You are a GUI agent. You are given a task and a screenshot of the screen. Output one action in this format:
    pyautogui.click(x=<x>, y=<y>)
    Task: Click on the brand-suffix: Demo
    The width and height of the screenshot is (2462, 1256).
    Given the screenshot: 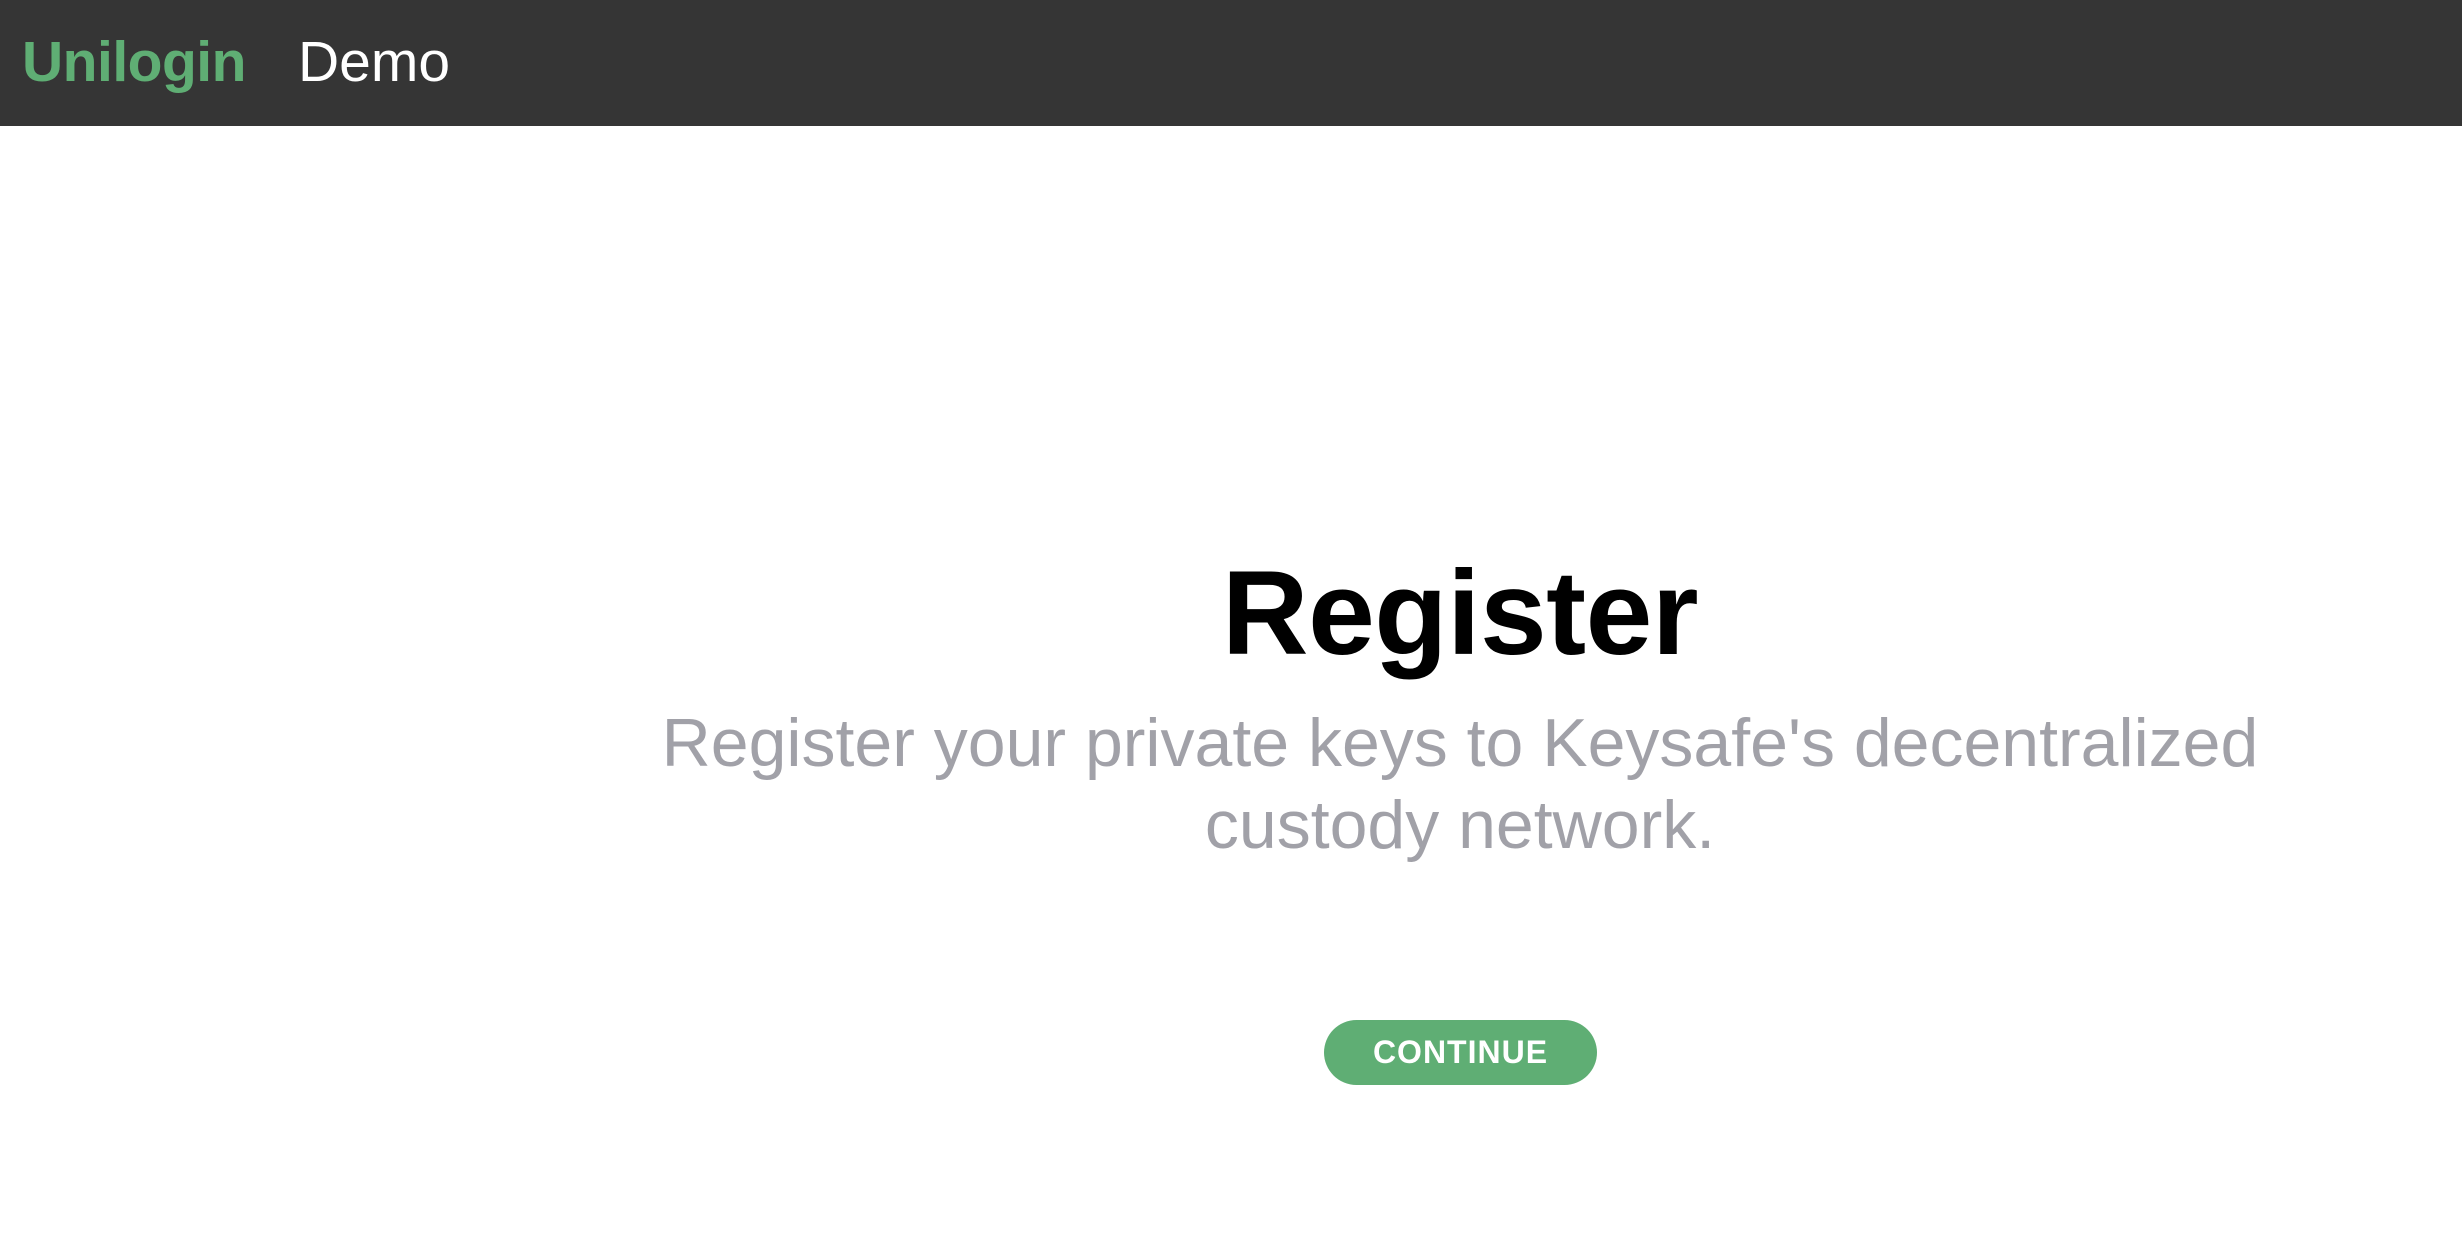 What is the action you would take?
    pyautogui.click(x=374, y=62)
    